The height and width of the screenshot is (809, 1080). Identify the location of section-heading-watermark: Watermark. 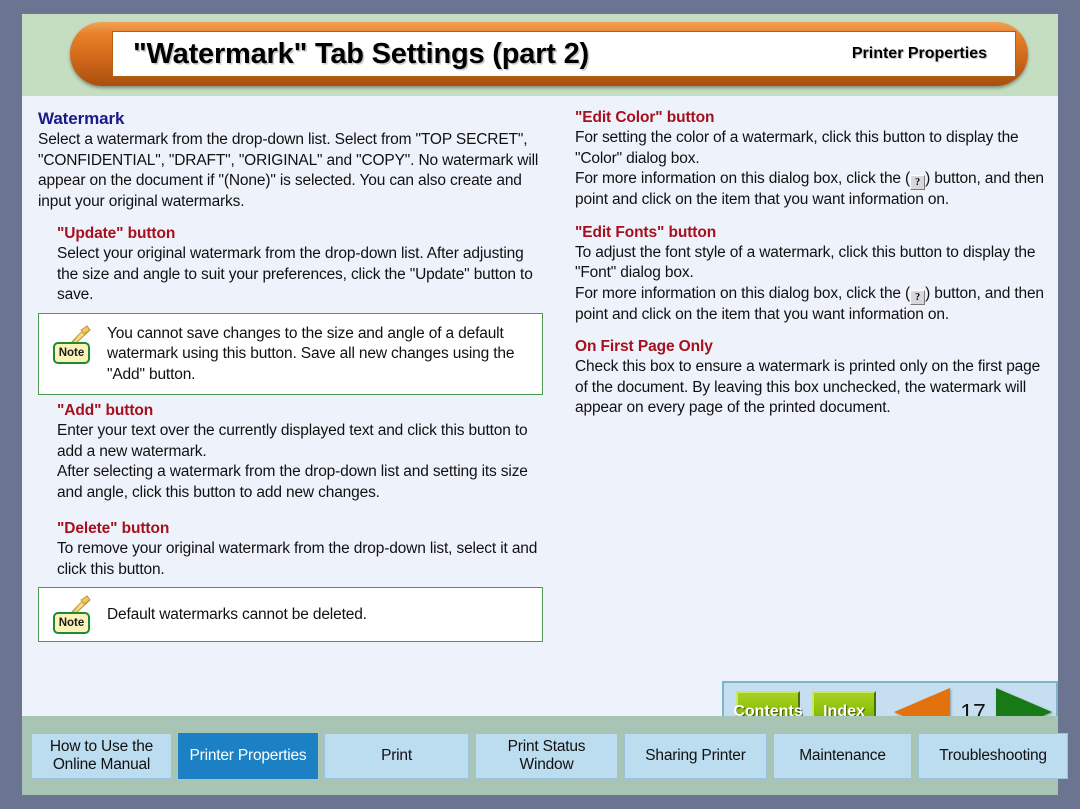
(81, 118).